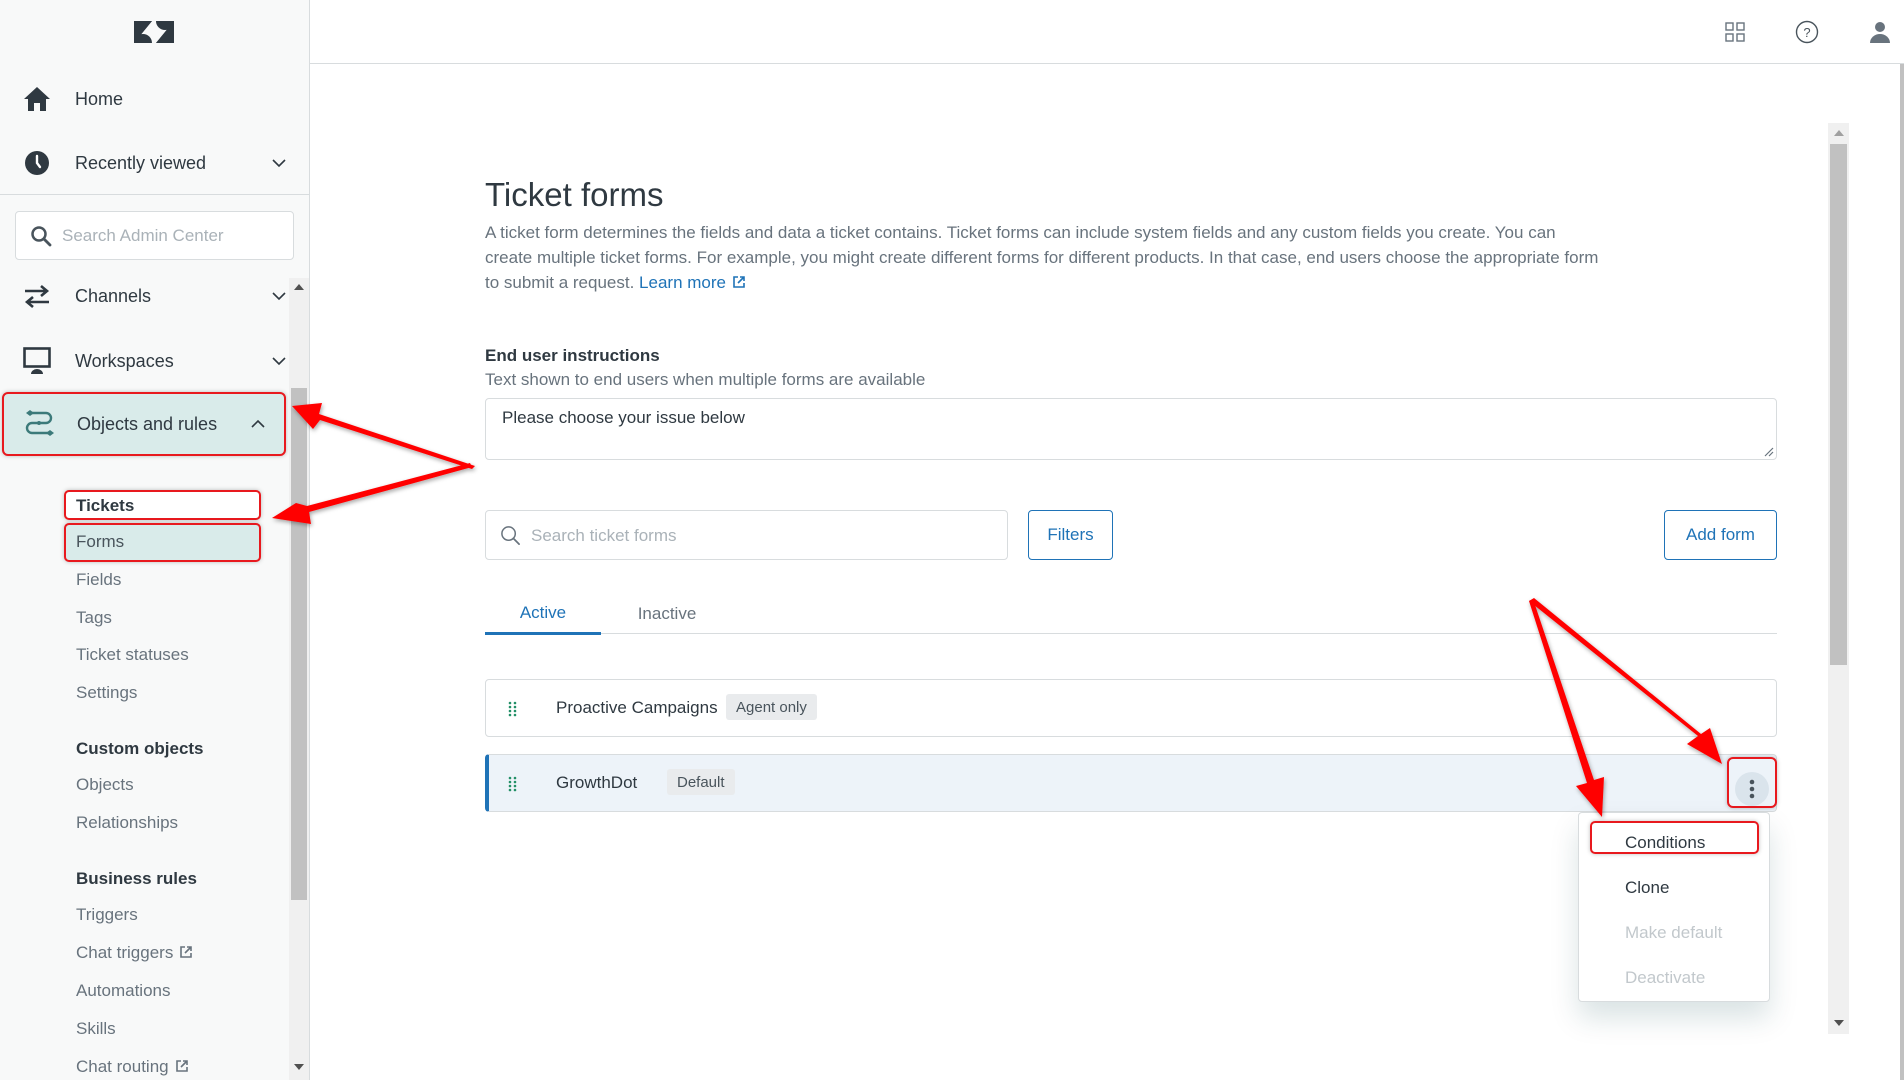 The width and height of the screenshot is (1904, 1080). Describe the element at coordinates (37, 296) in the screenshot. I see `channels-icon` at that location.